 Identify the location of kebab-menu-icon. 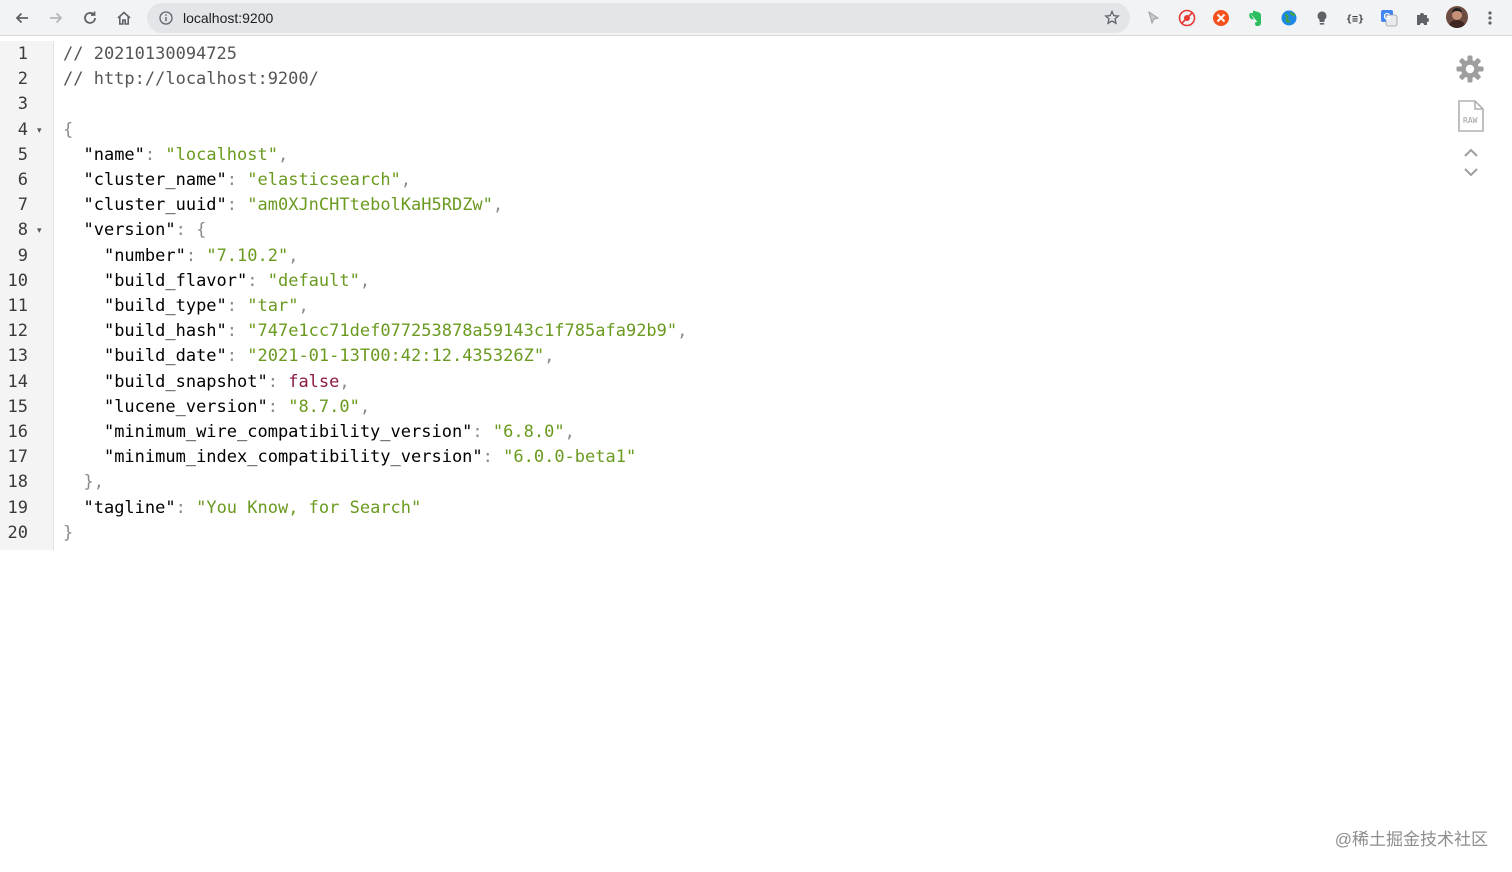
(1490, 18).